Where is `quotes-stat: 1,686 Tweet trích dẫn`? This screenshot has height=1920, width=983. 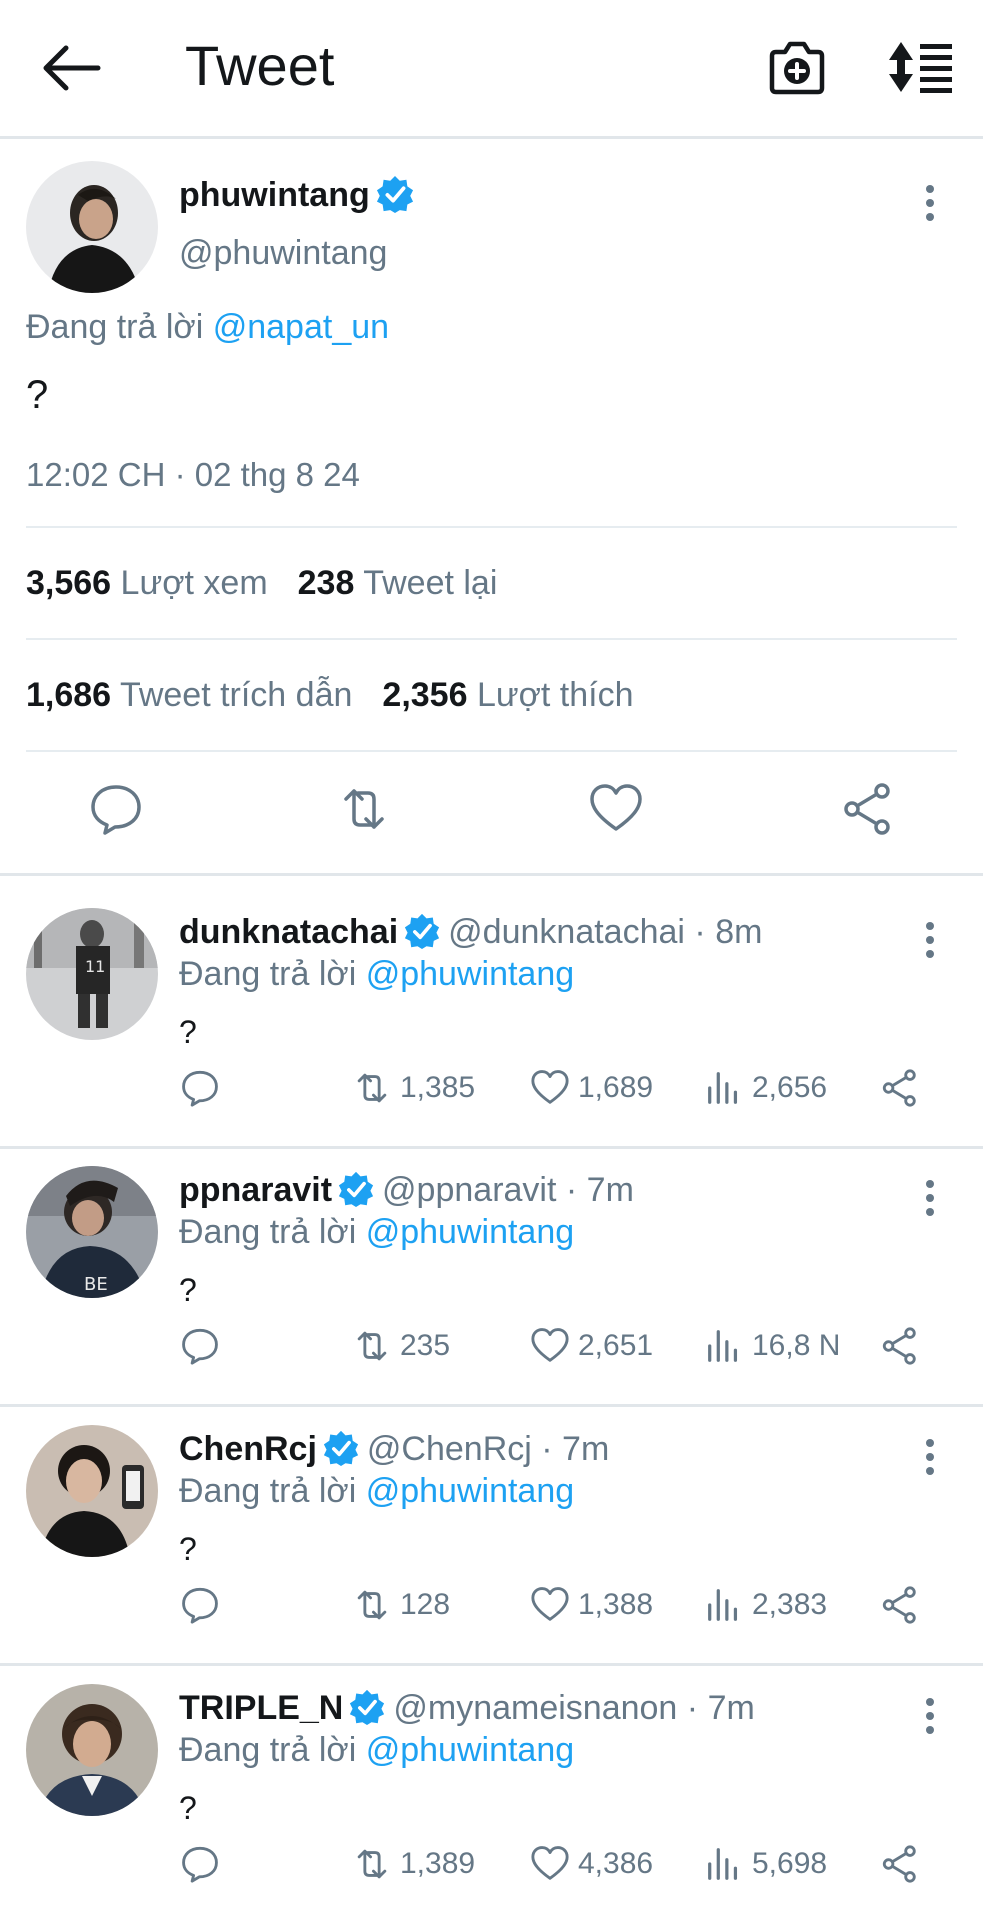 quotes-stat: 1,686 Tweet trích dẫn is located at coordinates (189, 695).